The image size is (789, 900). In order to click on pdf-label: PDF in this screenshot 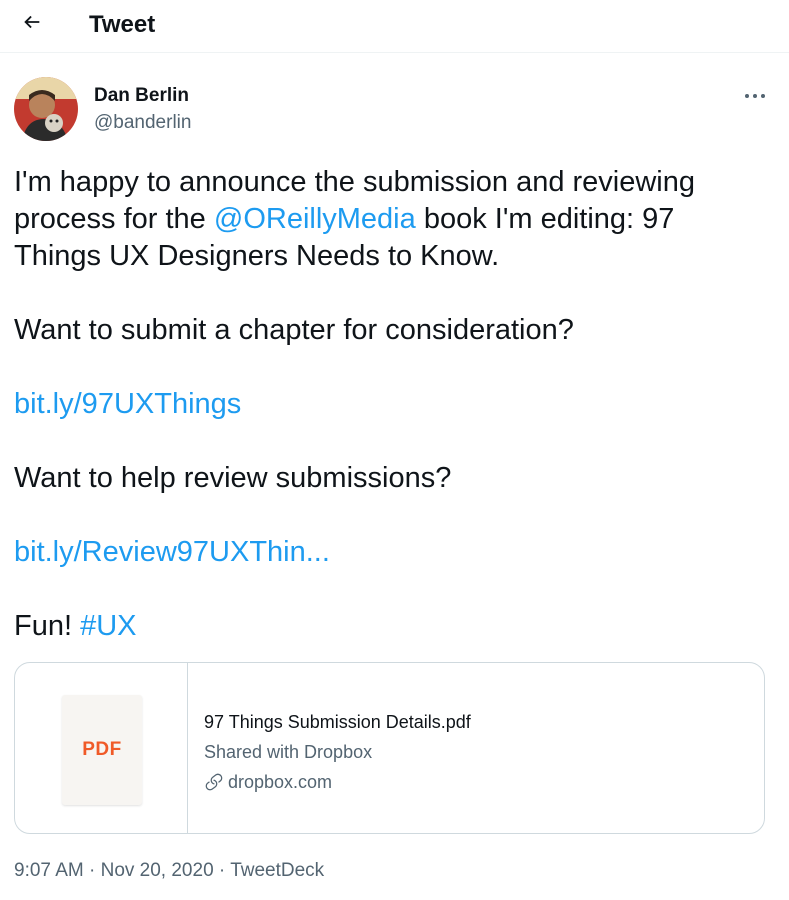, I will do `click(102, 749)`.